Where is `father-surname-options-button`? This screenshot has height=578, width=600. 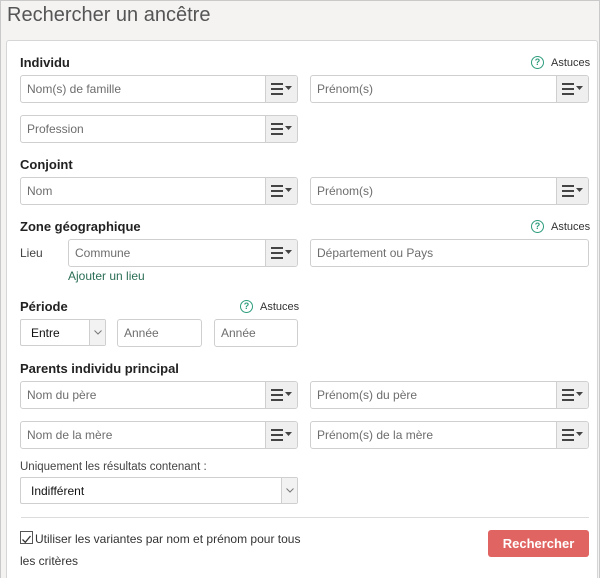 father-surname-options-button is located at coordinates (281, 395).